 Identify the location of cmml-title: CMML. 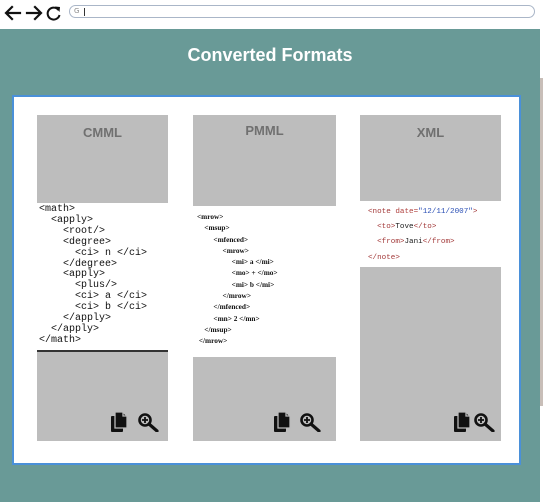
(102, 132).